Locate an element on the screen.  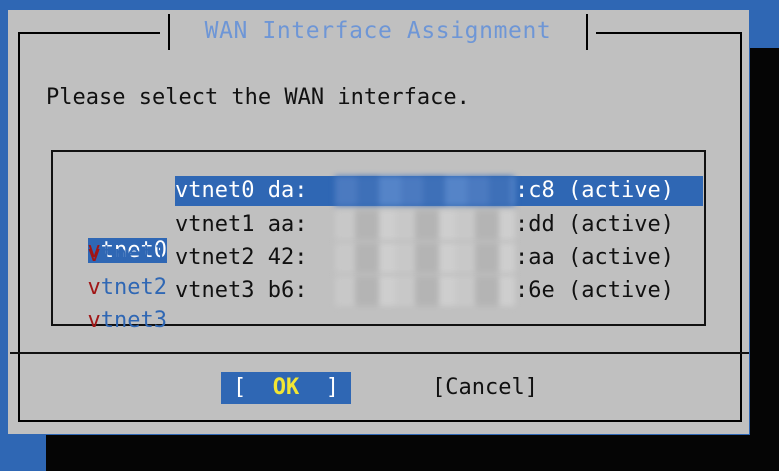
interface-description: vtnet0 da: is located at coordinates (241, 191).